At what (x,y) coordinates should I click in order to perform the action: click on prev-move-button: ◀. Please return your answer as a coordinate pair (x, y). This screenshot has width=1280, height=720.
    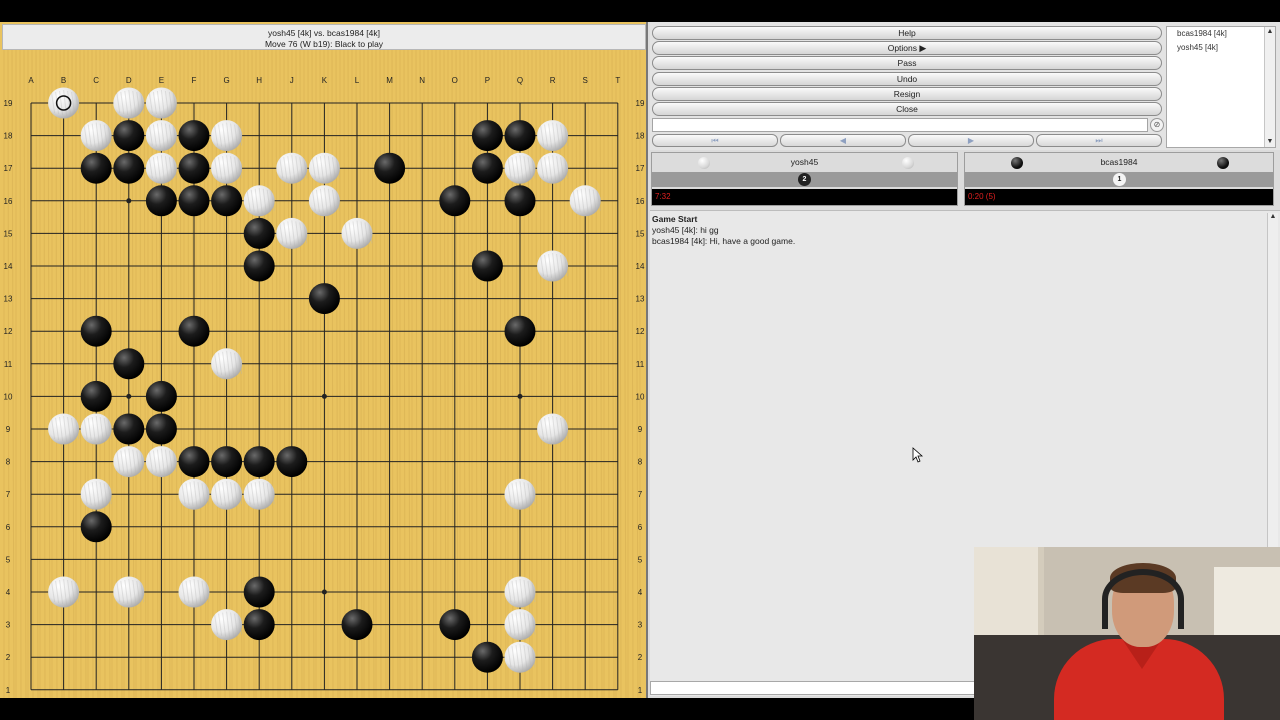
    Looking at the image, I should click on (843, 140).